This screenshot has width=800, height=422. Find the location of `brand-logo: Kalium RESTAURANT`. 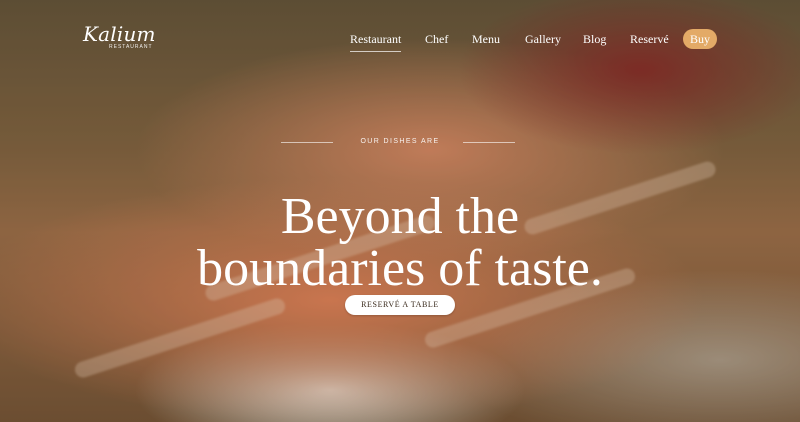

brand-logo: Kalium RESTAURANT is located at coordinates (119, 36).